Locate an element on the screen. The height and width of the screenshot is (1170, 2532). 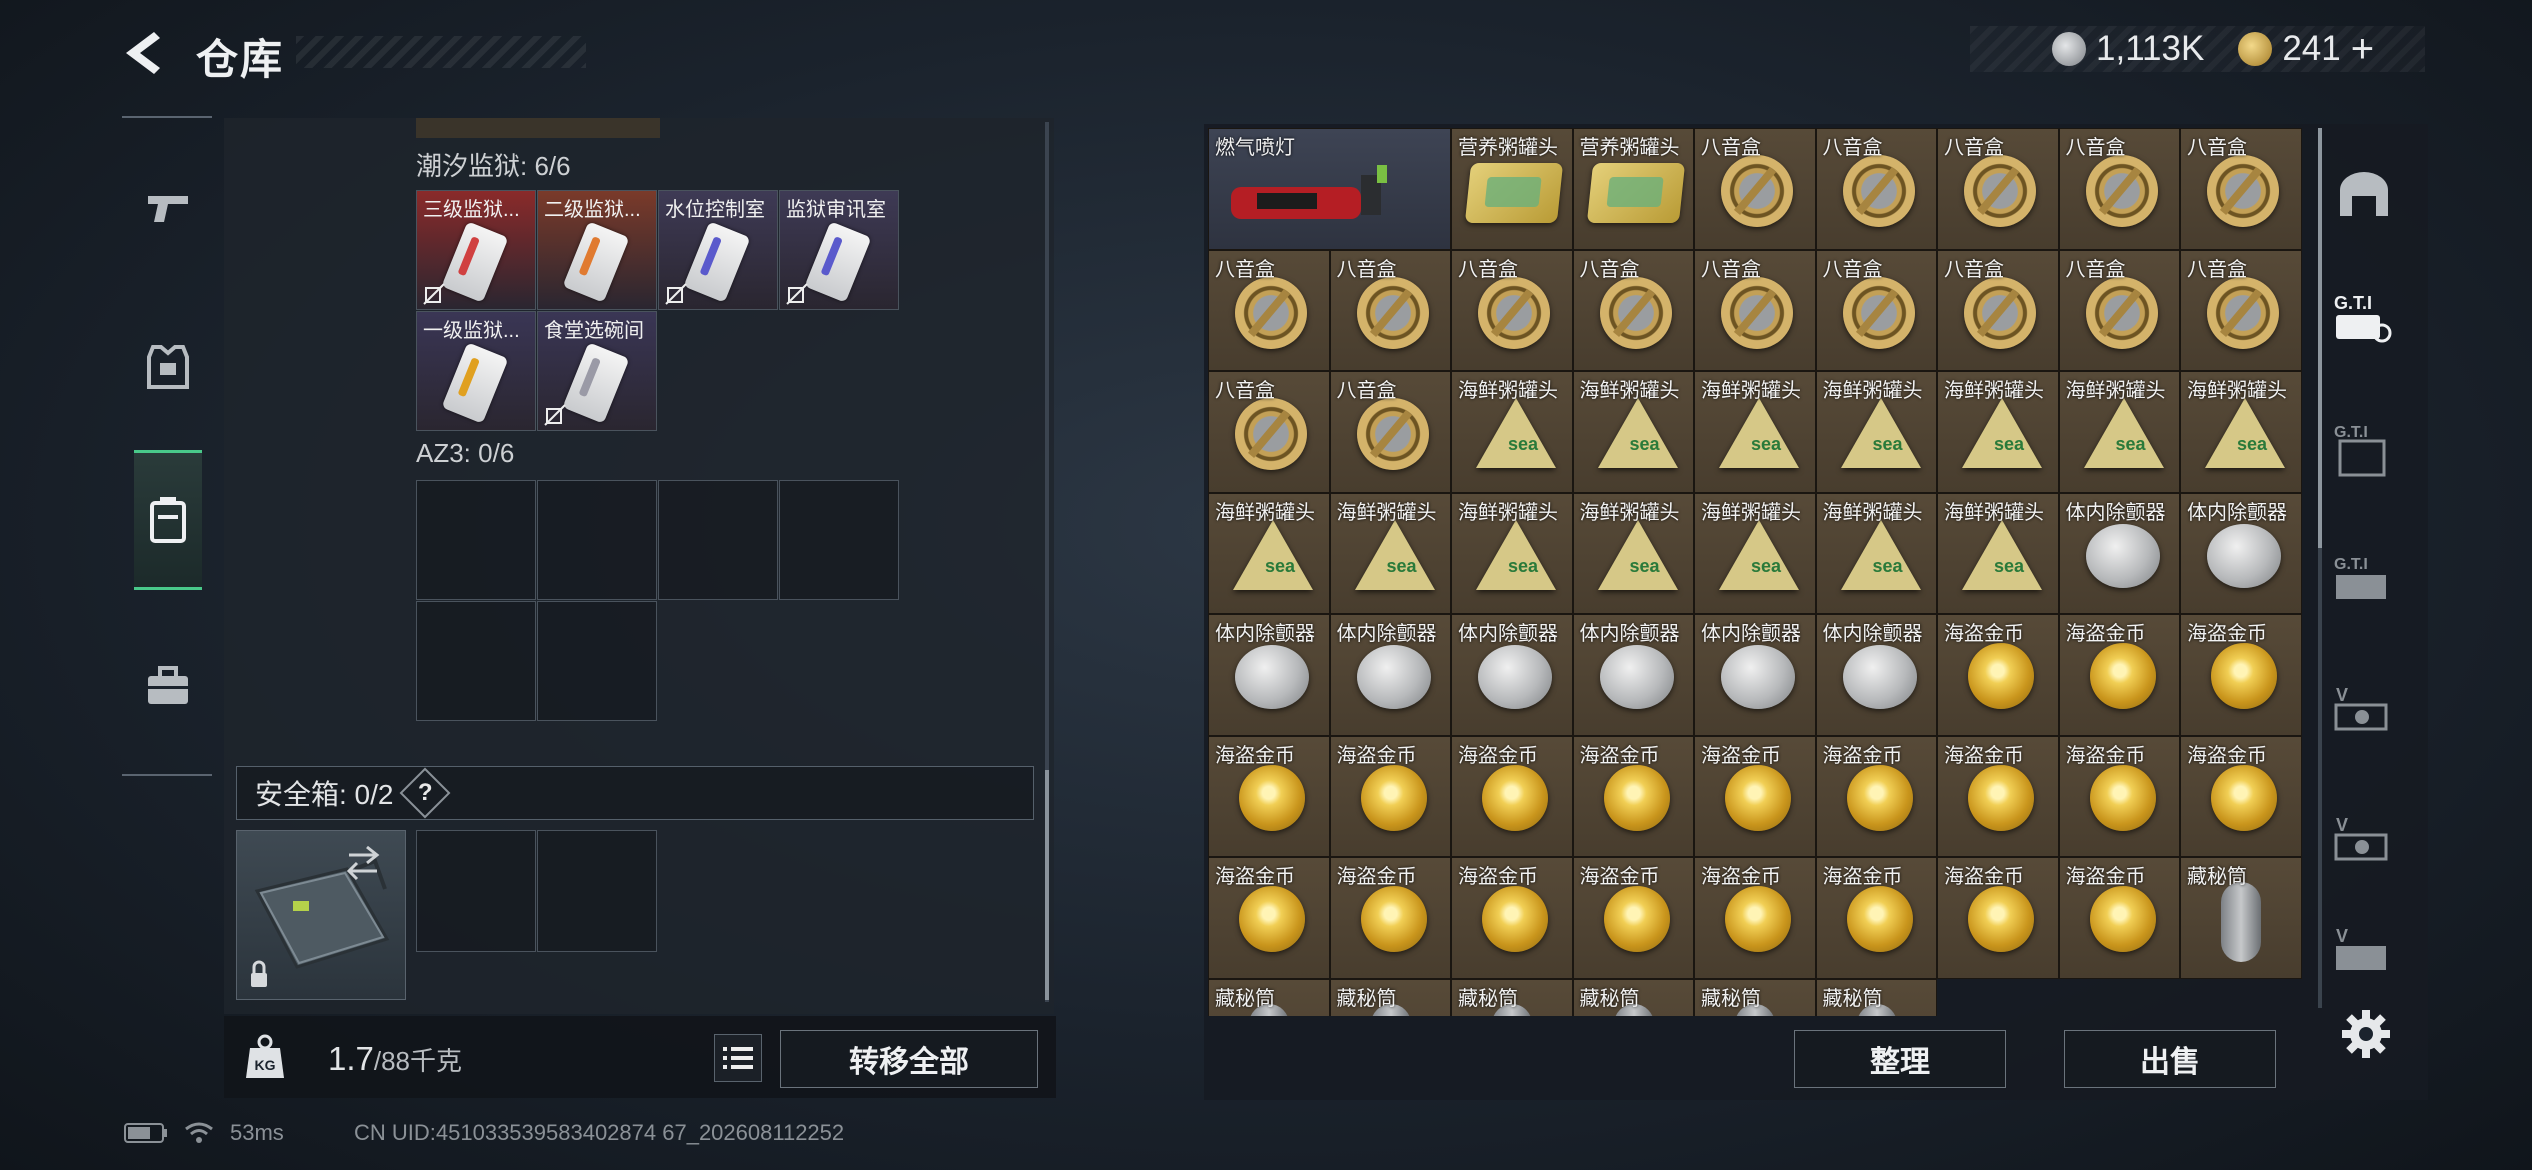
list-view-button is located at coordinates (738, 1058).